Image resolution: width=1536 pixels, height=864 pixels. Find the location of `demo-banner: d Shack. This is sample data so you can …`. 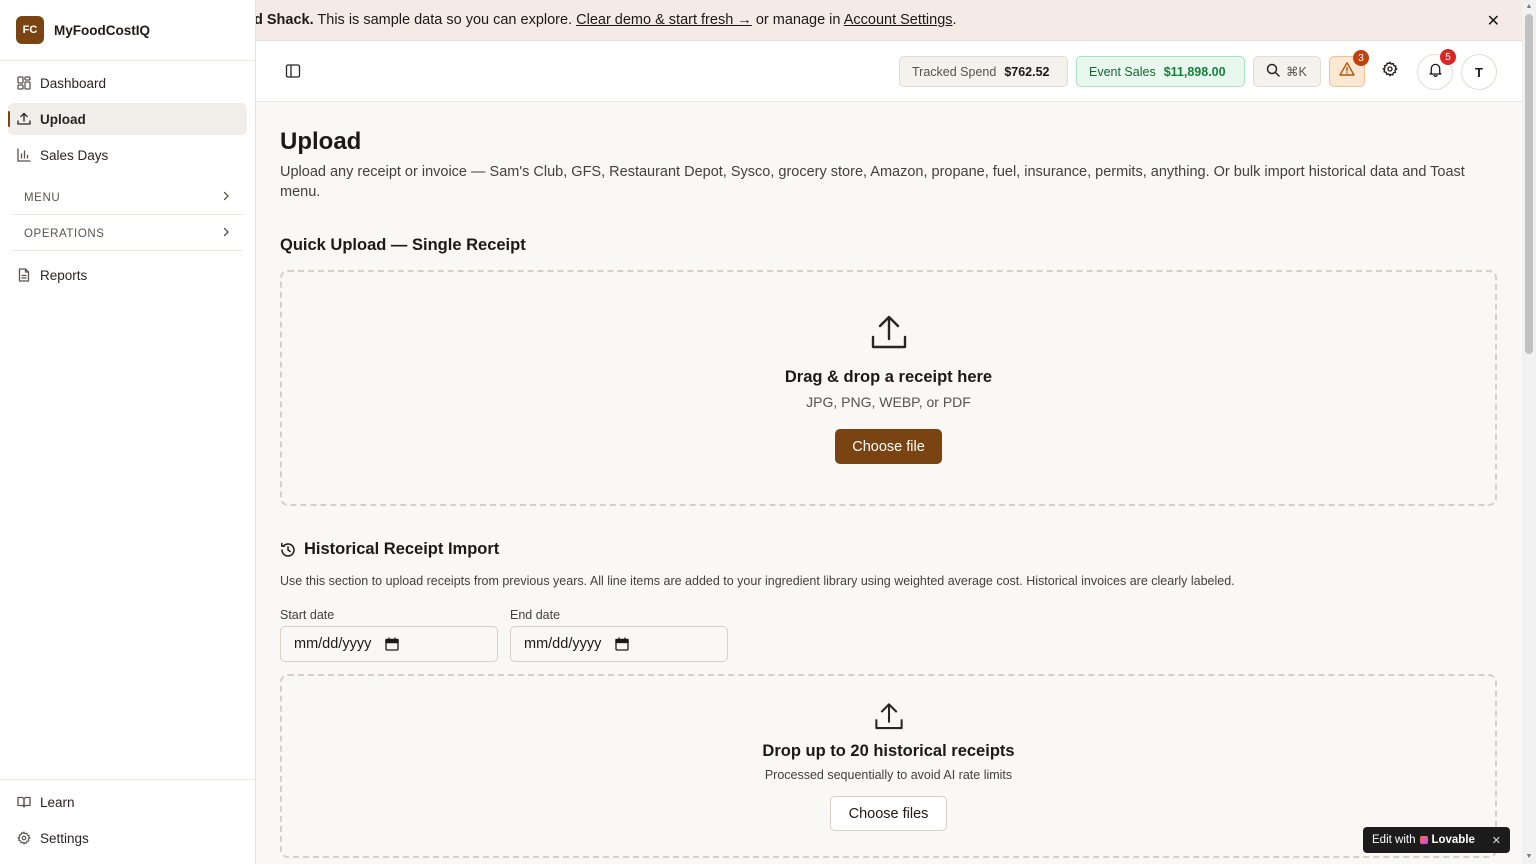

demo-banner: d Shack. This is sample data so you can … is located at coordinates (889, 20).